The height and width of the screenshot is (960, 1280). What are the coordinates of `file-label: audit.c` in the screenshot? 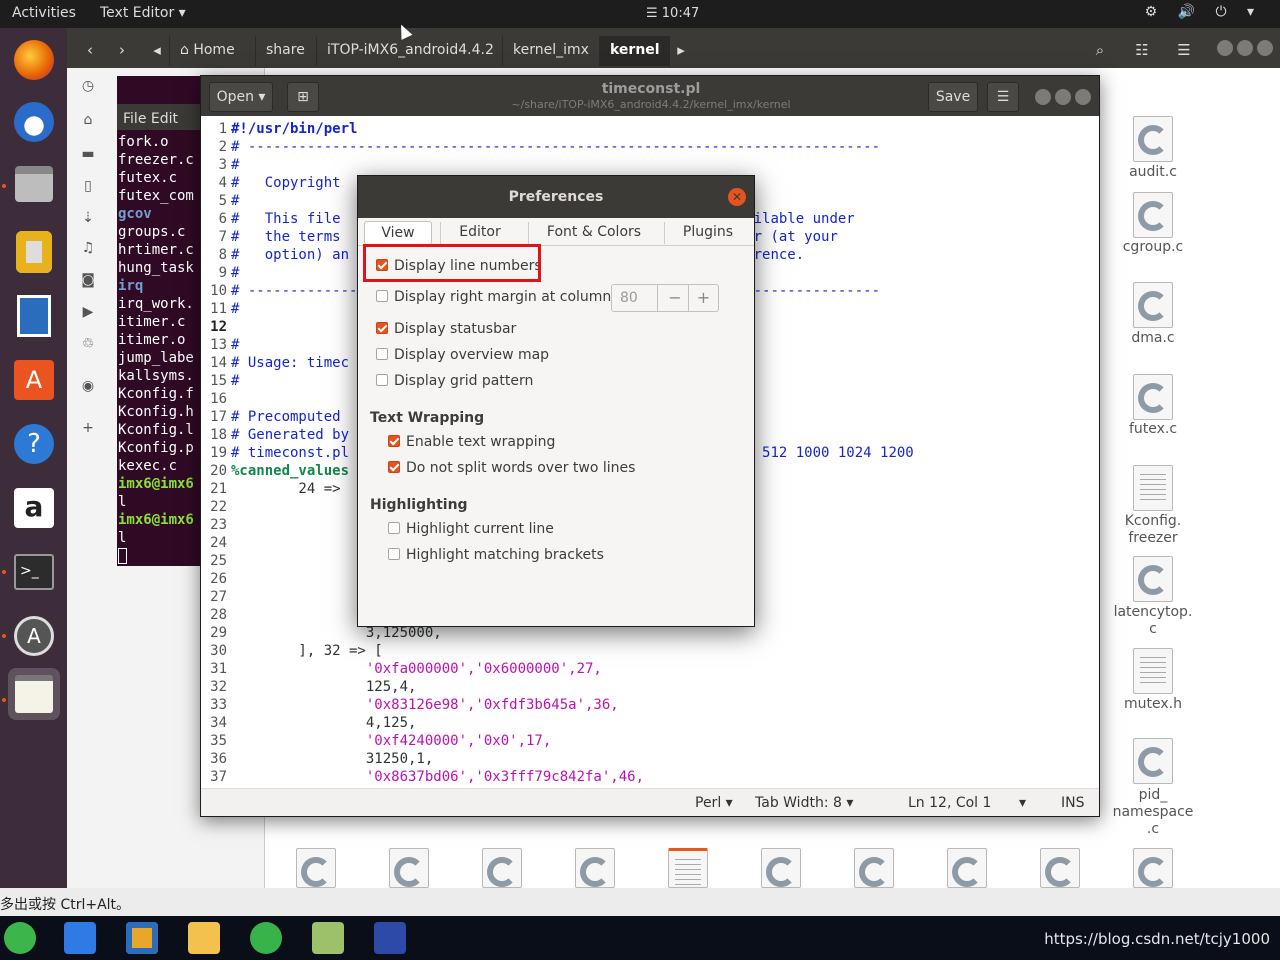 It's located at (1153, 172).